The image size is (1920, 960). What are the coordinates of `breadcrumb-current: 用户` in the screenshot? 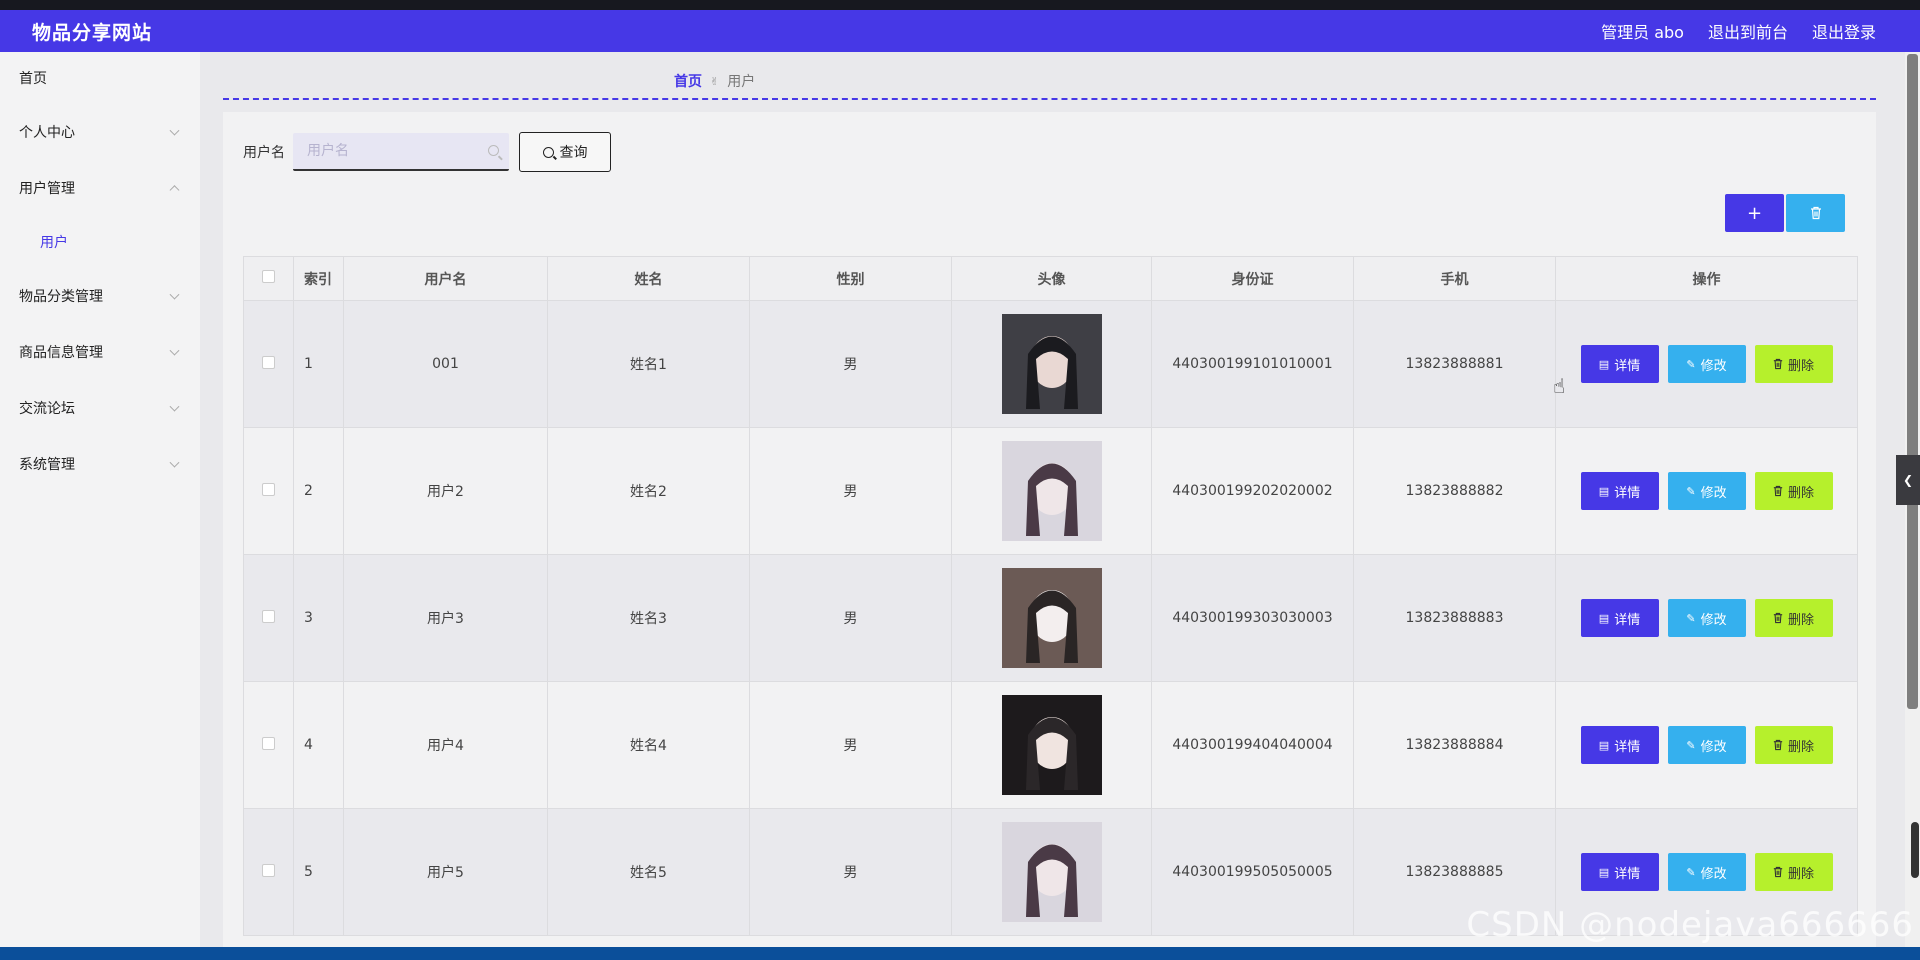 It's located at (741, 82).